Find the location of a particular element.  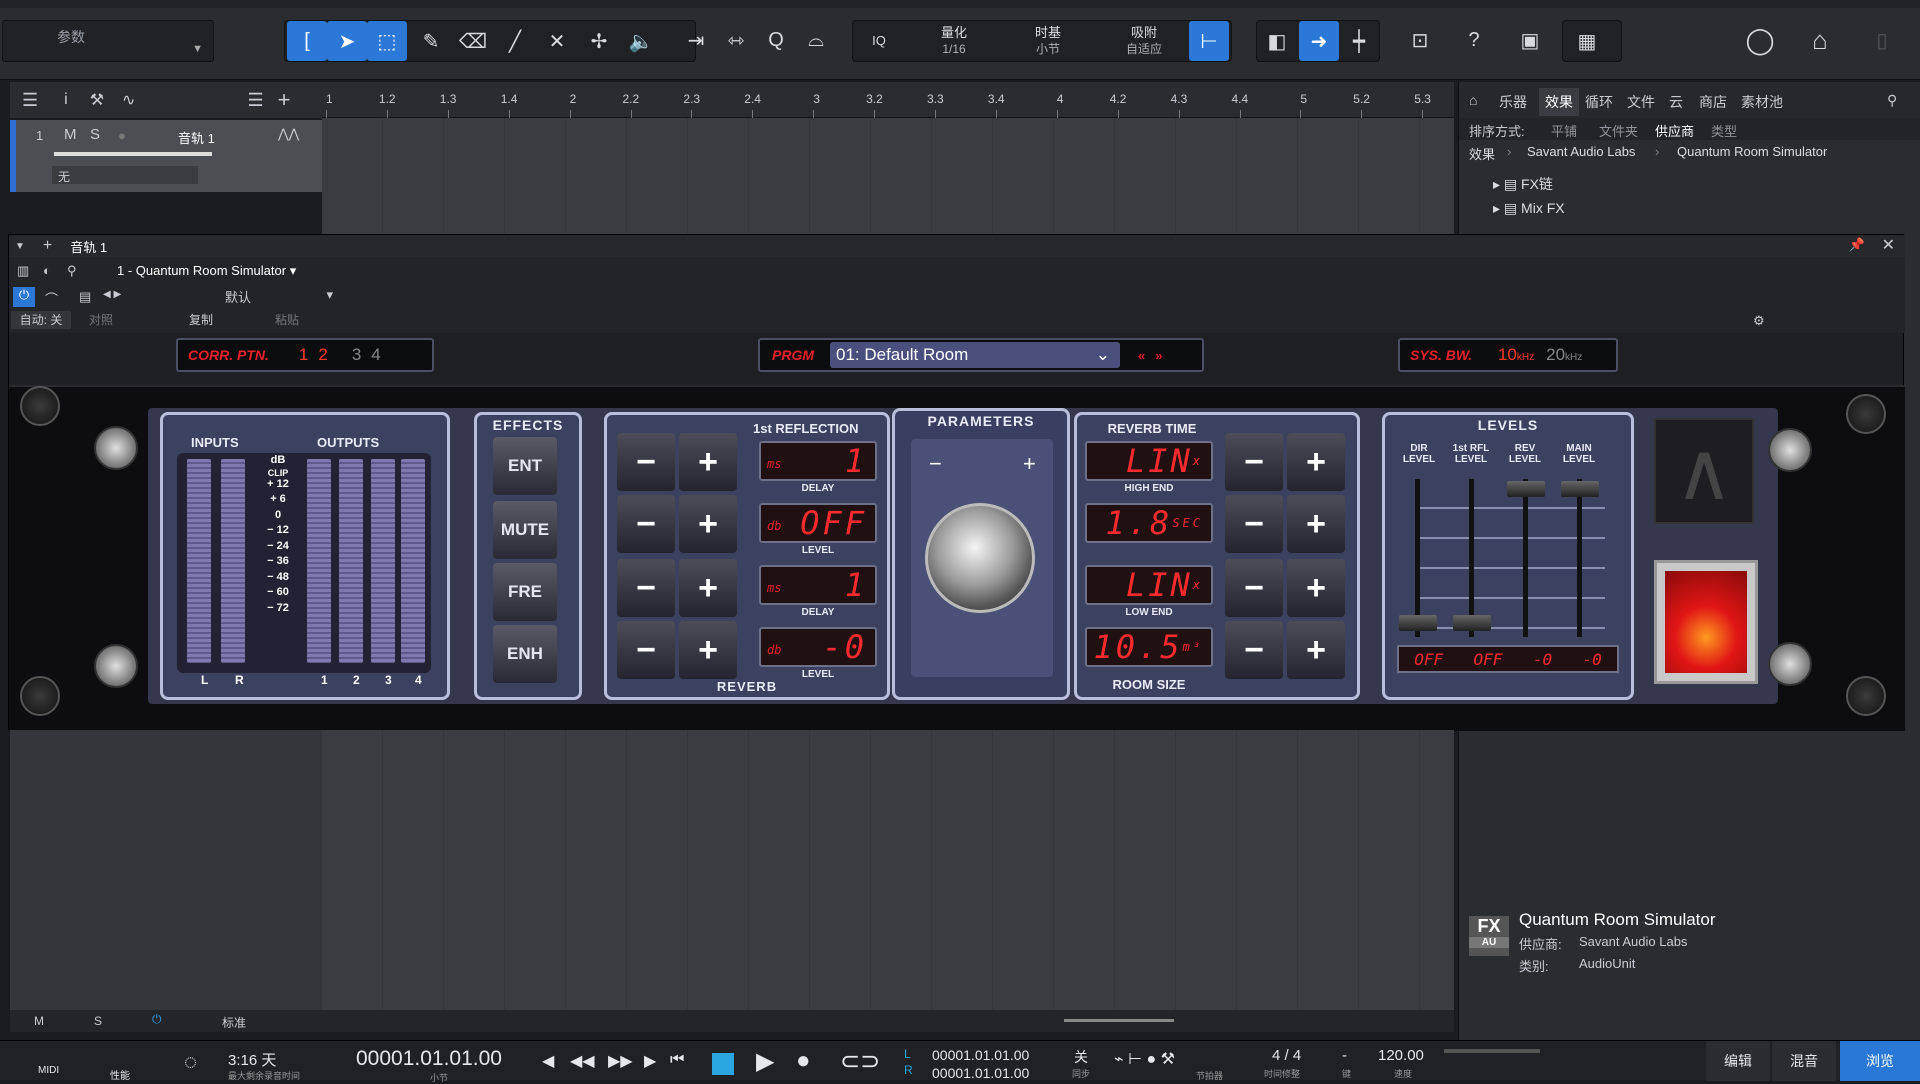

snap-toggle-icon: ⊢ is located at coordinates (1209, 41).